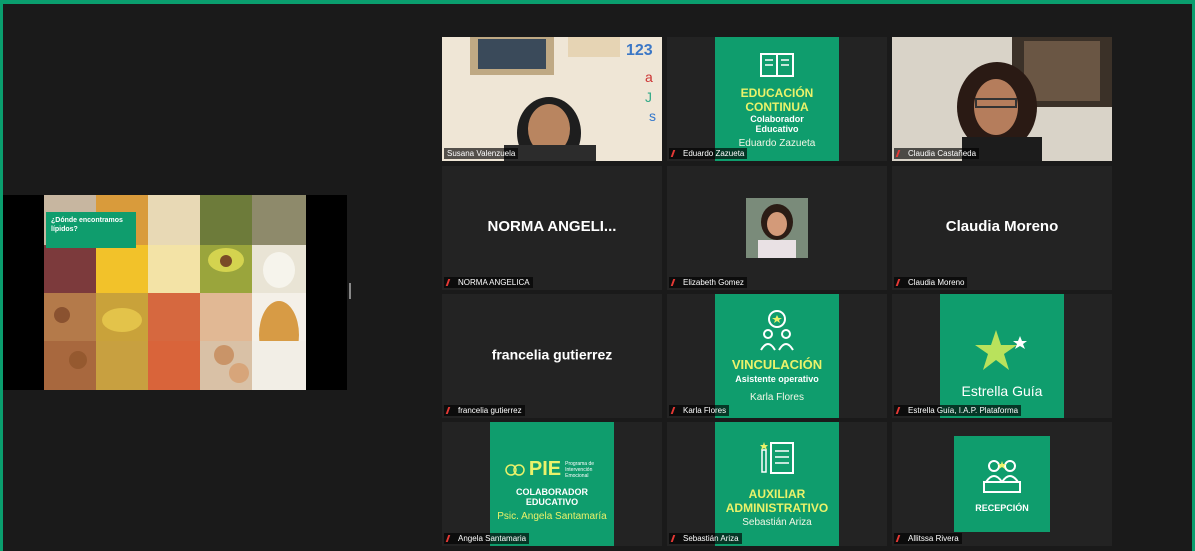 The width and height of the screenshot is (1195, 551). I want to click on participant-tile-allitssa: RECEPCIÓN Allitssa Rivera, so click(1002, 484).